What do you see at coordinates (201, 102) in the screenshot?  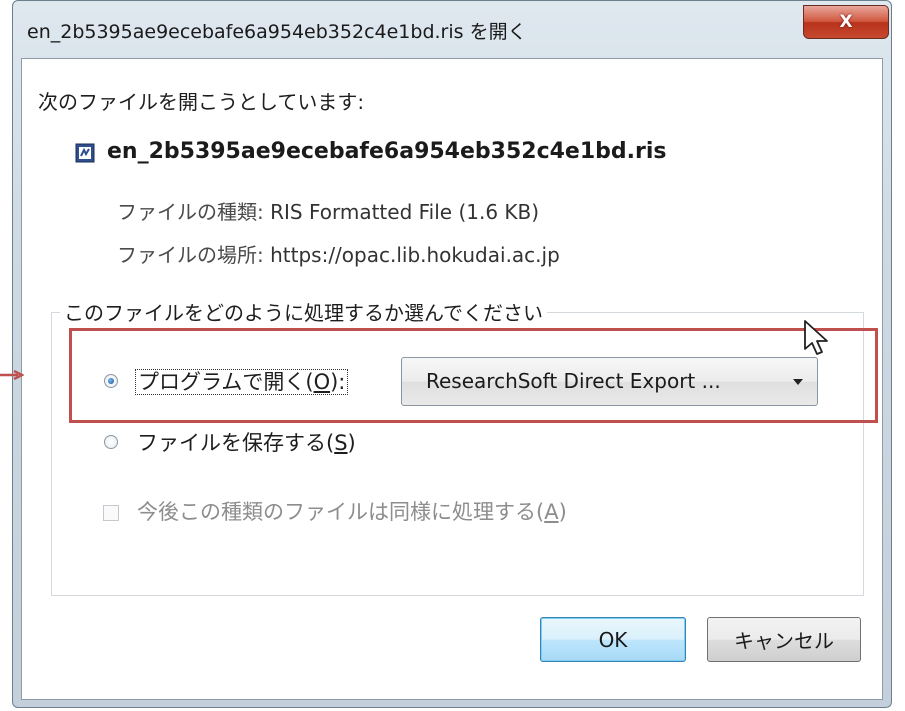 I see `intro-text: 次のファイルを開こうとしています:` at bounding box center [201, 102].